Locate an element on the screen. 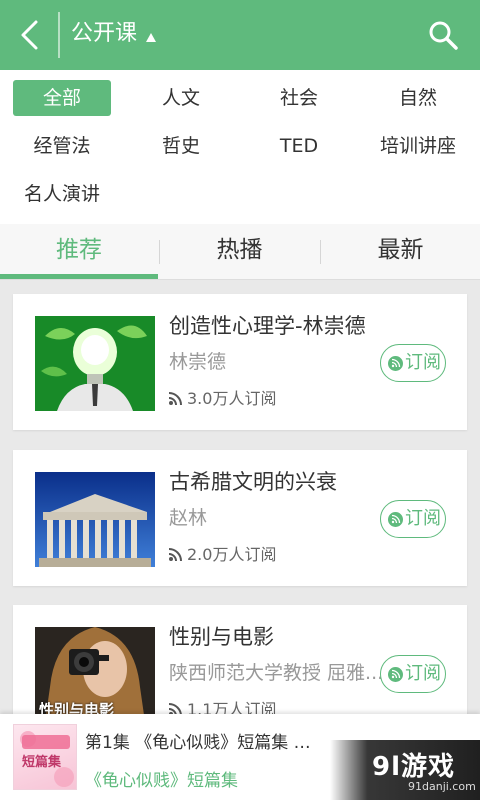 The width and height of the screenshot is (480, 800). tab-popular: 热播 is located at coordinates (239, 252).